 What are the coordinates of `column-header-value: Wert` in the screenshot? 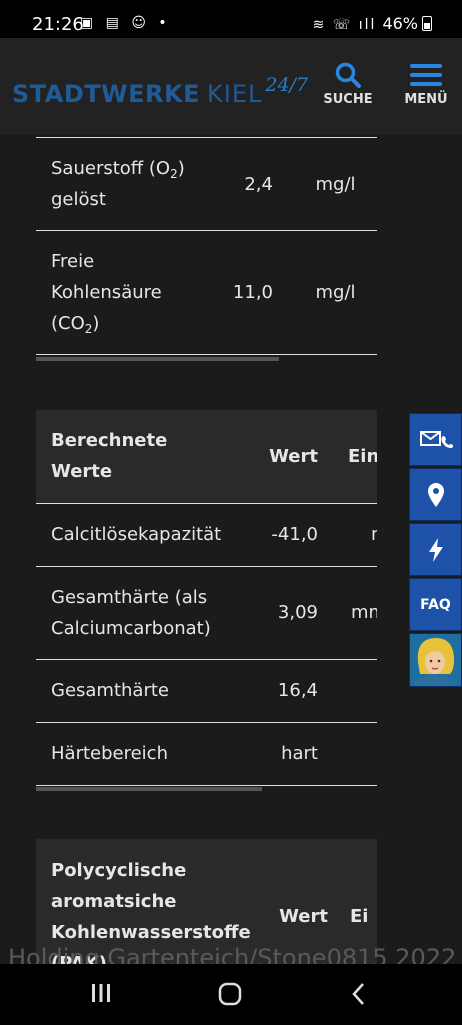 It's located at (277, 457).